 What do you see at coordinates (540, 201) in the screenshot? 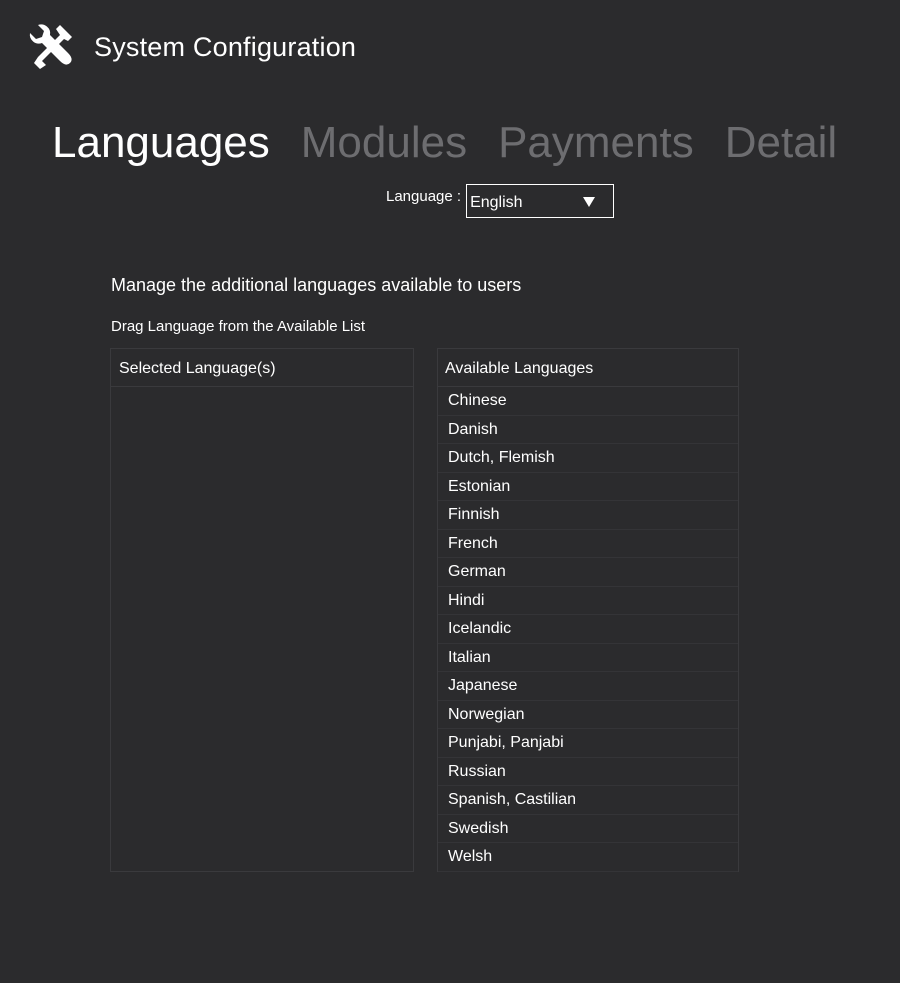
I see `language-dropdown: English` at bounding box center [540, 201].